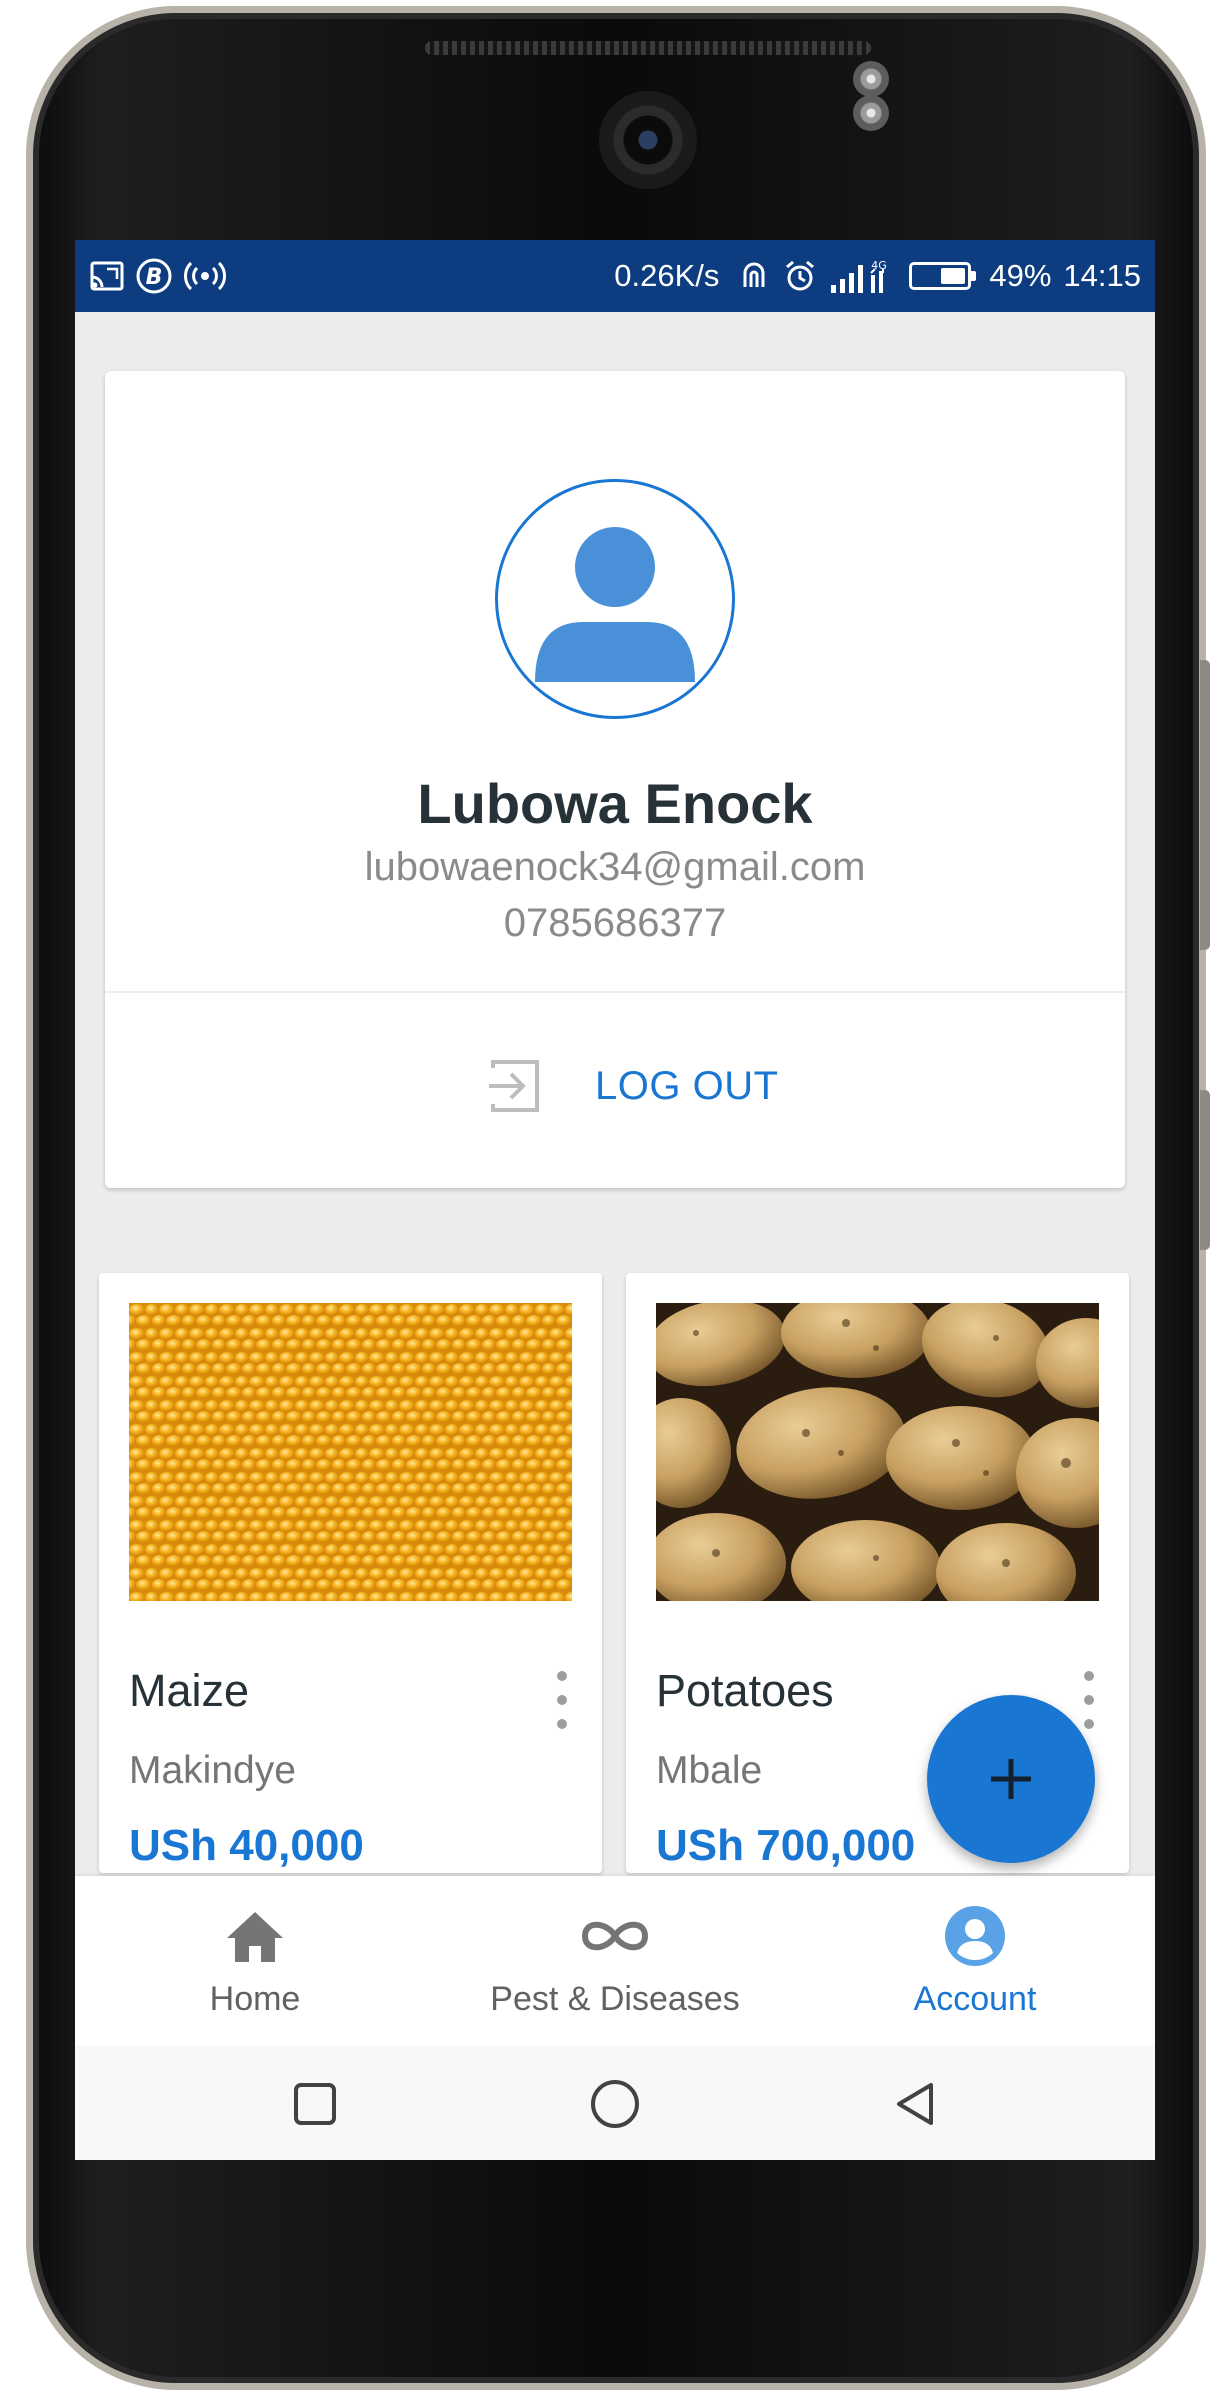  I want to click on proximity-sensor, so click(871, 79).